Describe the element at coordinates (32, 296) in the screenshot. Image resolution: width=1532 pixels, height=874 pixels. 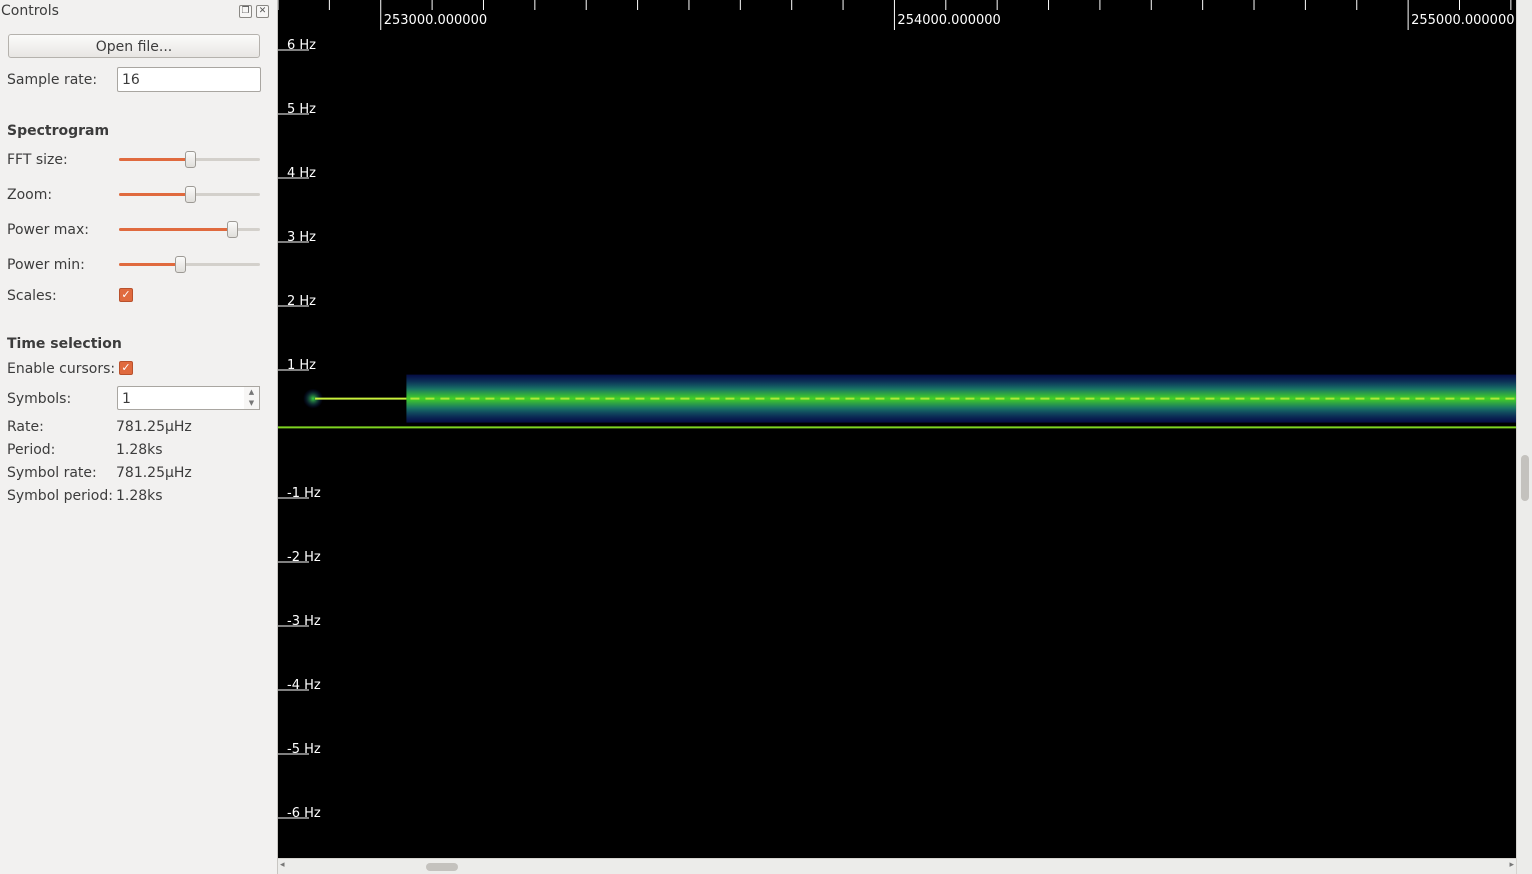
I see `scales-label: Scales:` at that location.